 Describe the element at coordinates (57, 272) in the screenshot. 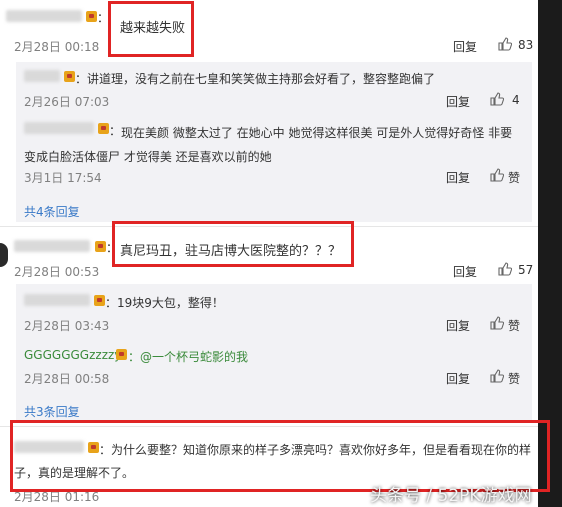

I see `comment-time: 2月28日 00:53` at that location.